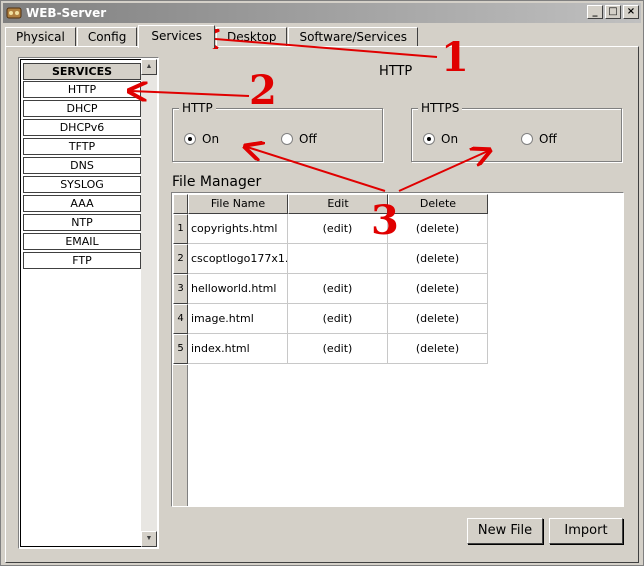 This screenshot has width=644, height=566. Describe the element at coordinates (263, 90) in the screenshot. I see `annotation-number-2: 2` at that location.